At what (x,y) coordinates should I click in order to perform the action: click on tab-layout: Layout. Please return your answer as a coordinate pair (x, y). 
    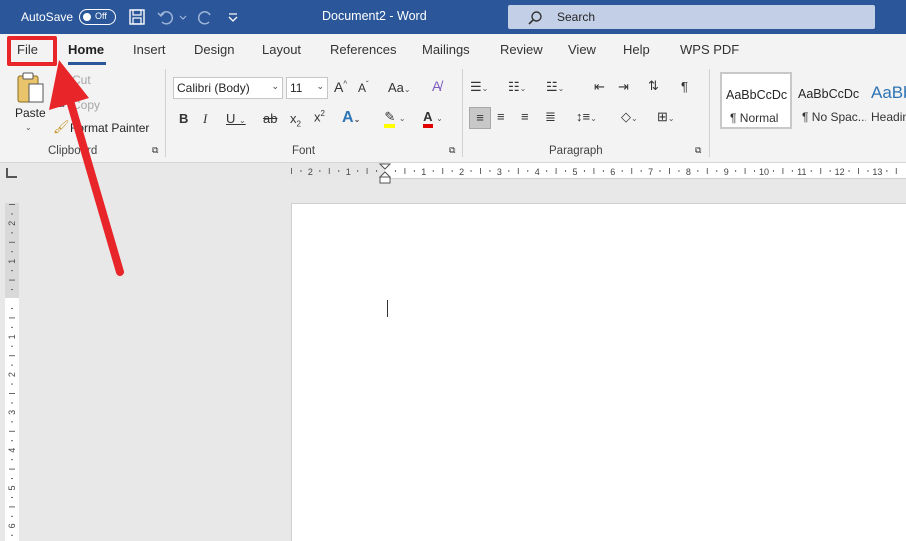
    Looking at the image, I should click on (281, 49).